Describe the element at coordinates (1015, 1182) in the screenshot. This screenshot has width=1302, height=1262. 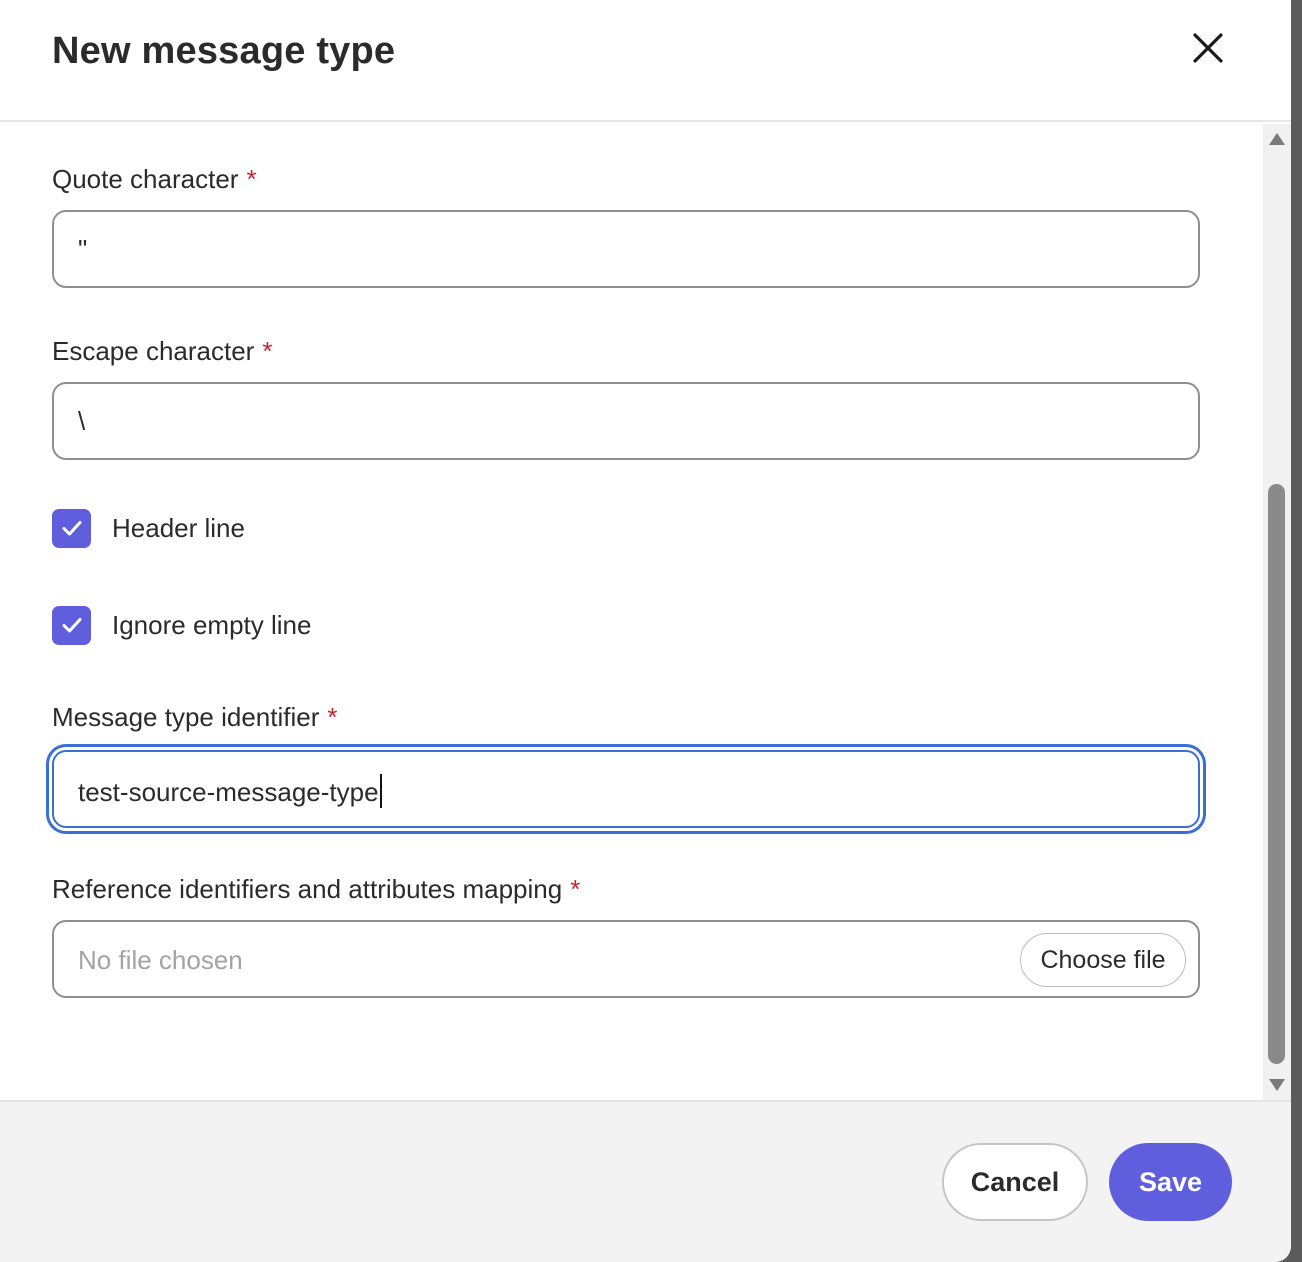
I see `cancel-button: Cancel` at that location.